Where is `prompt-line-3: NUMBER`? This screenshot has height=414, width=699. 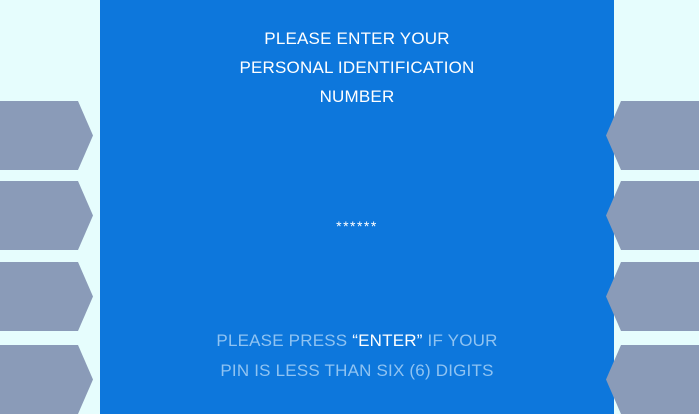 prompt-line-3: NUMBER is located at coordinates (357, 96).